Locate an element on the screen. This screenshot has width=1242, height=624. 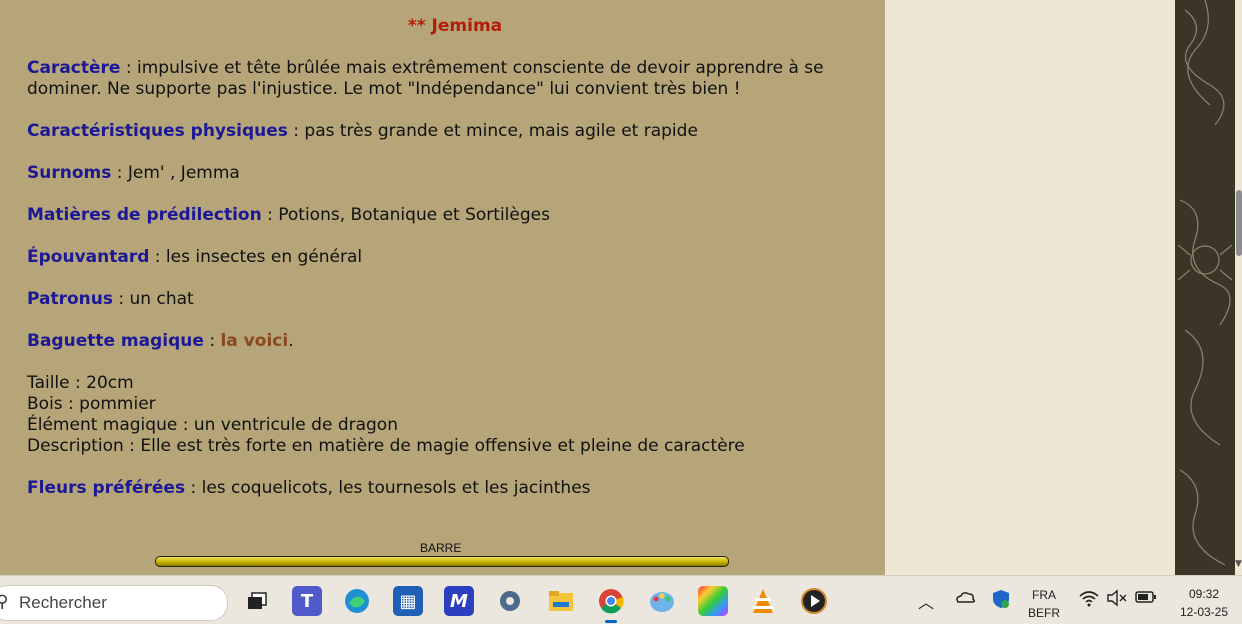
decorative-pattern-icon is located at coordinates (1205, 283).